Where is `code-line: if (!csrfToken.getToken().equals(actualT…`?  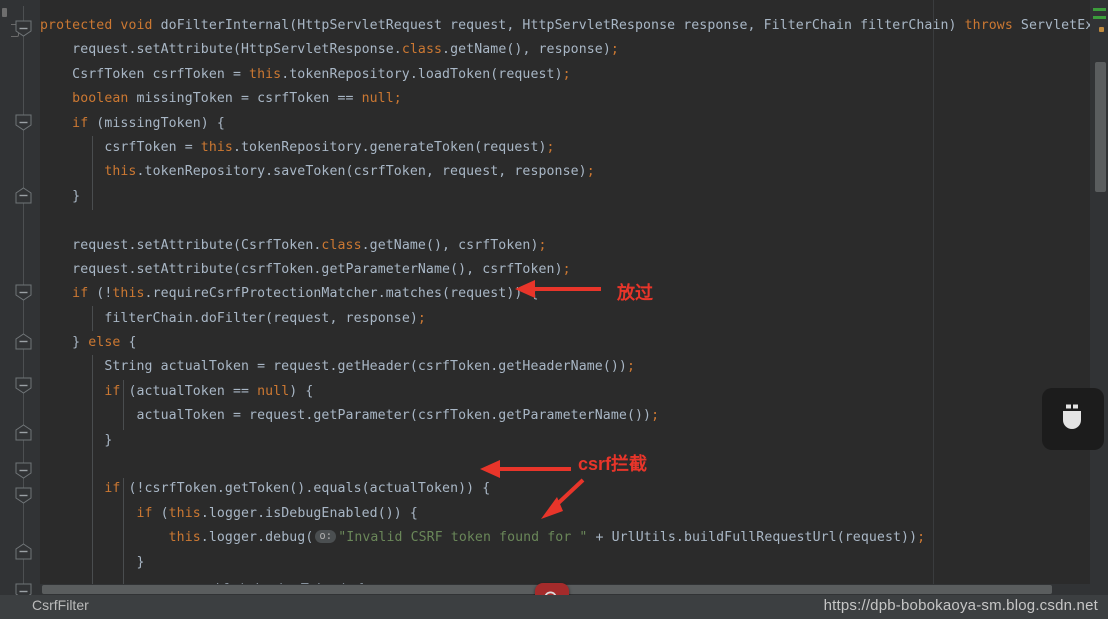
code-line: if (!csrfToken.getToken().equals(actualT… is located at coordinates (565, 489).